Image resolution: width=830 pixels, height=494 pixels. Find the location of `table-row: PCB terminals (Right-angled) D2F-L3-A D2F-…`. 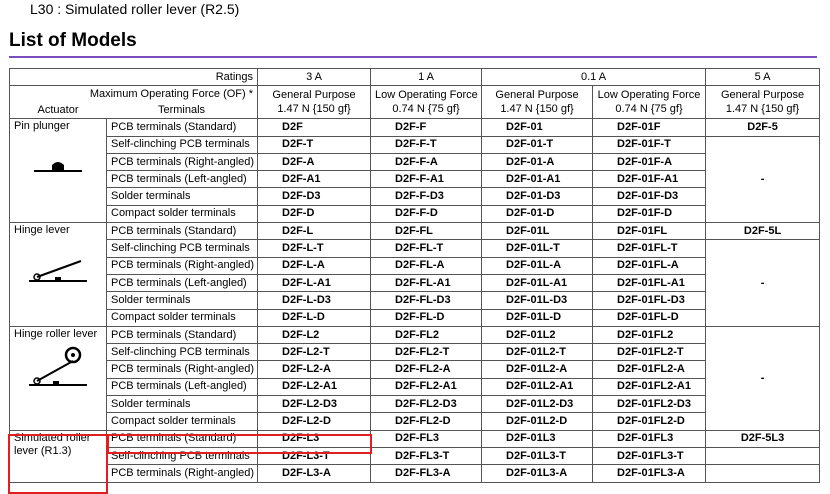

table-row: PCB terminals (Right-angled) D2F-L3-A D2F-… is located at coordinates (415, 473).